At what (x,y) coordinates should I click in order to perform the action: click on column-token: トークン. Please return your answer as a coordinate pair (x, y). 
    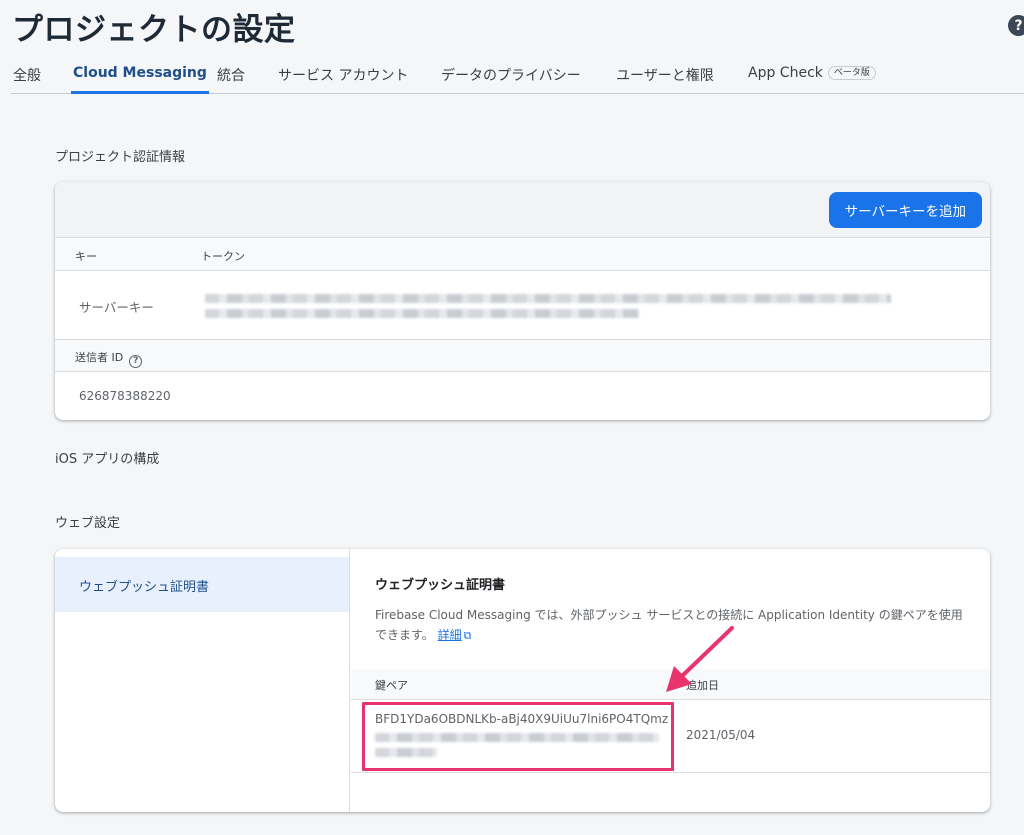
    Looking at the image, I should click on (223, 256).